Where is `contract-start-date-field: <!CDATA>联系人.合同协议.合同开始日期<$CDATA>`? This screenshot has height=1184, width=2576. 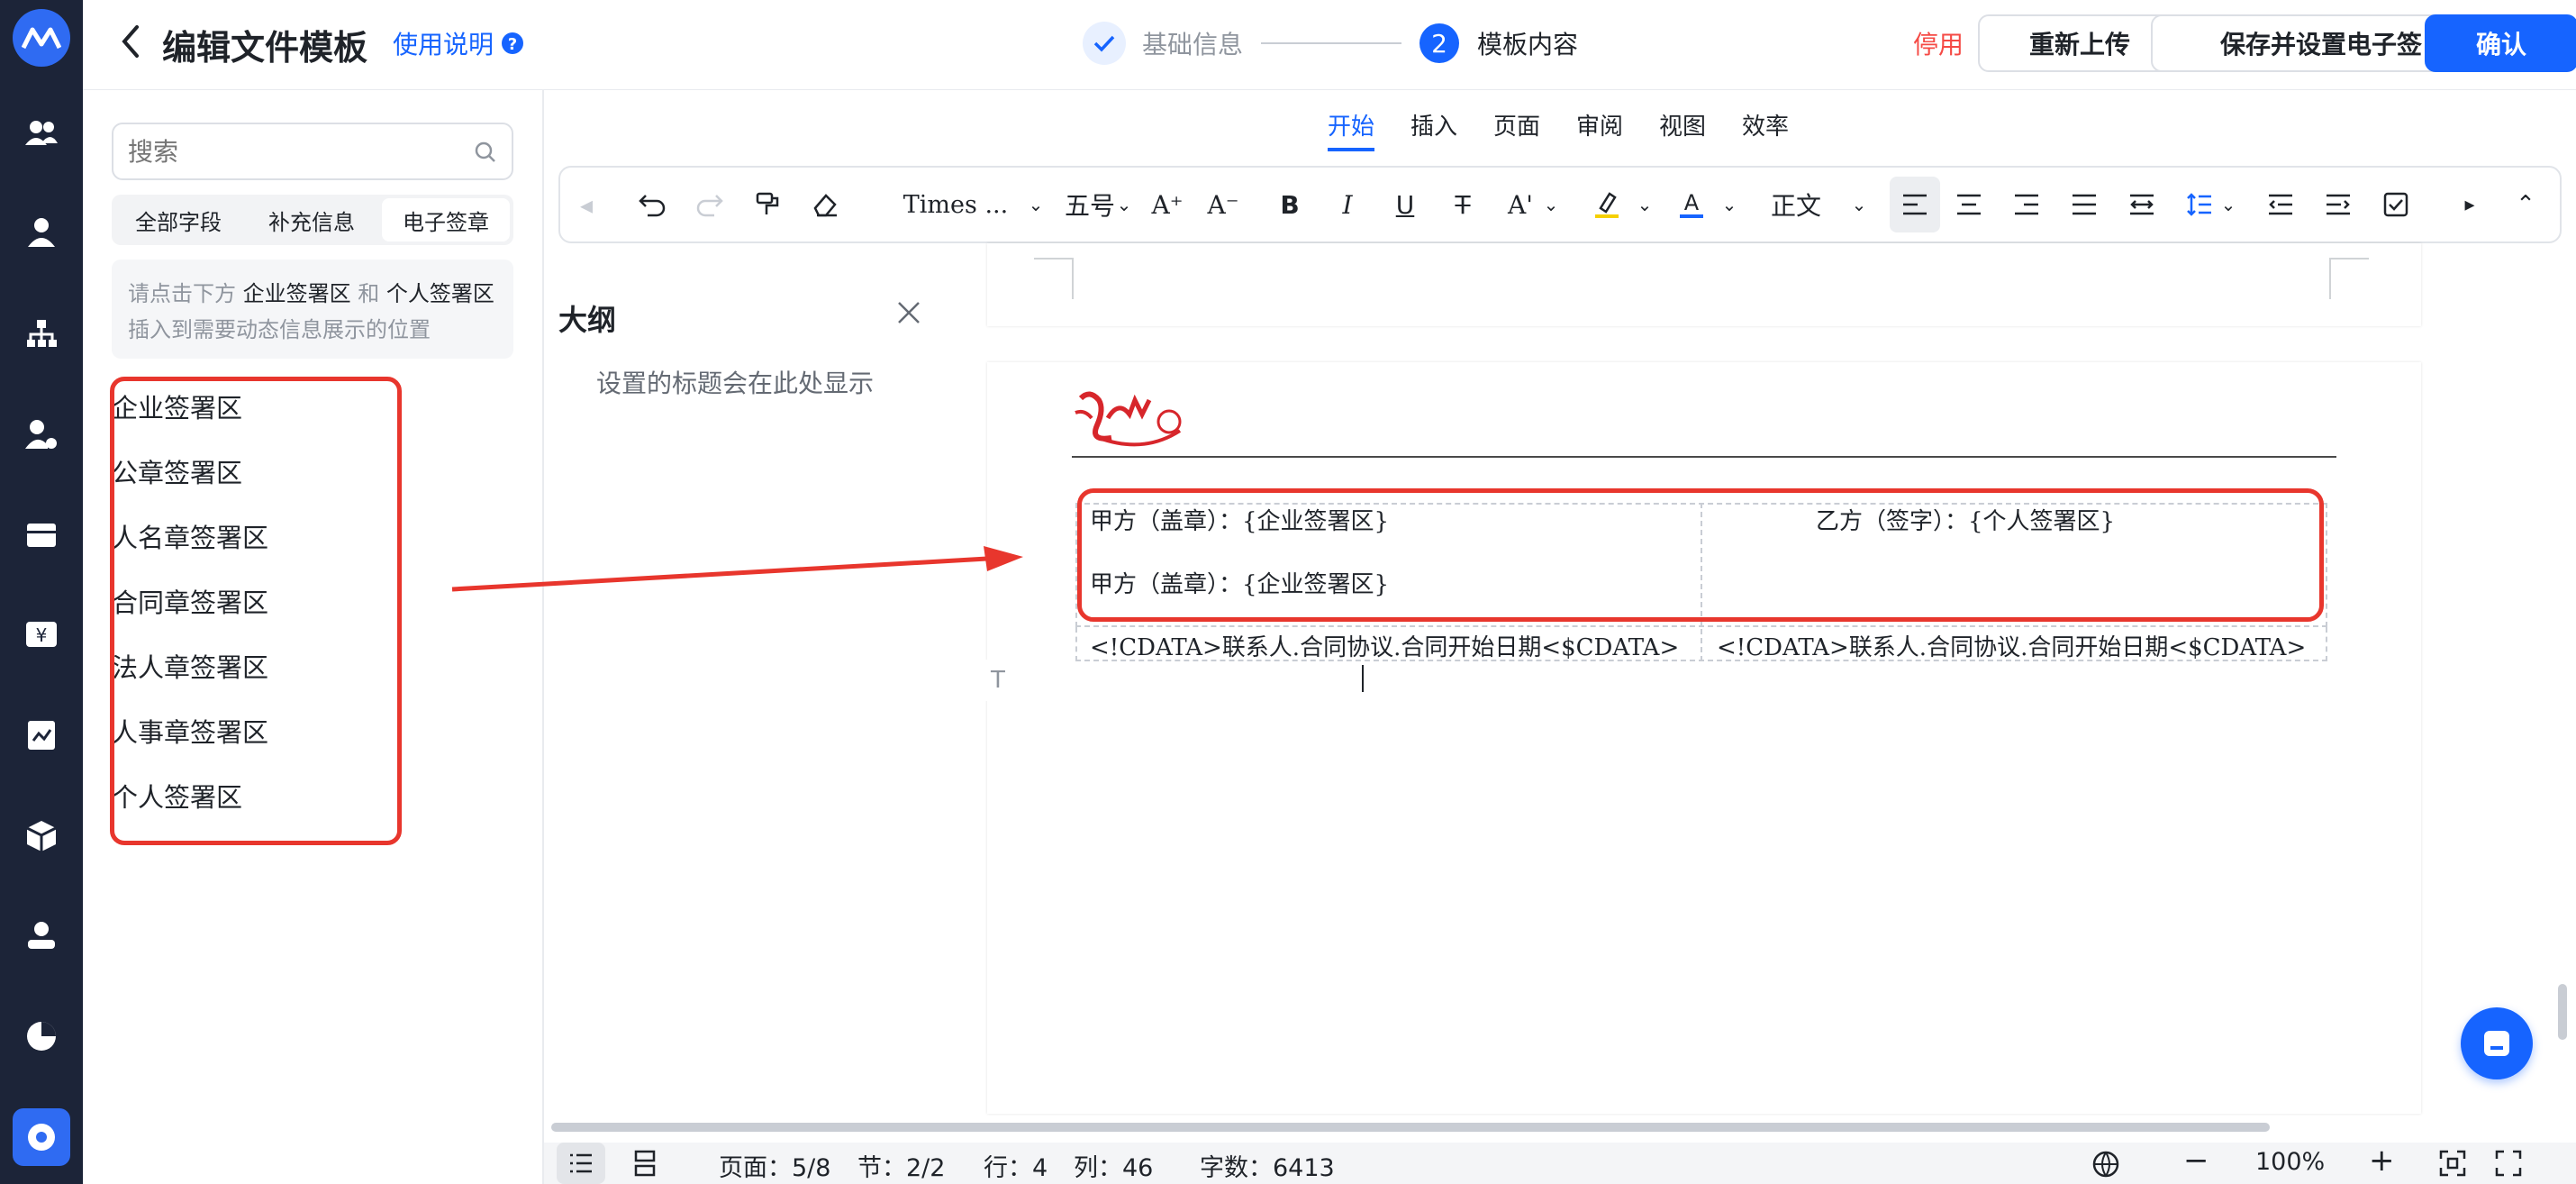 contract-start-date-field: <!CDATA>联系人.合同协议.合同开始日期<$CDATA> is located at coordinates (1384, 645).